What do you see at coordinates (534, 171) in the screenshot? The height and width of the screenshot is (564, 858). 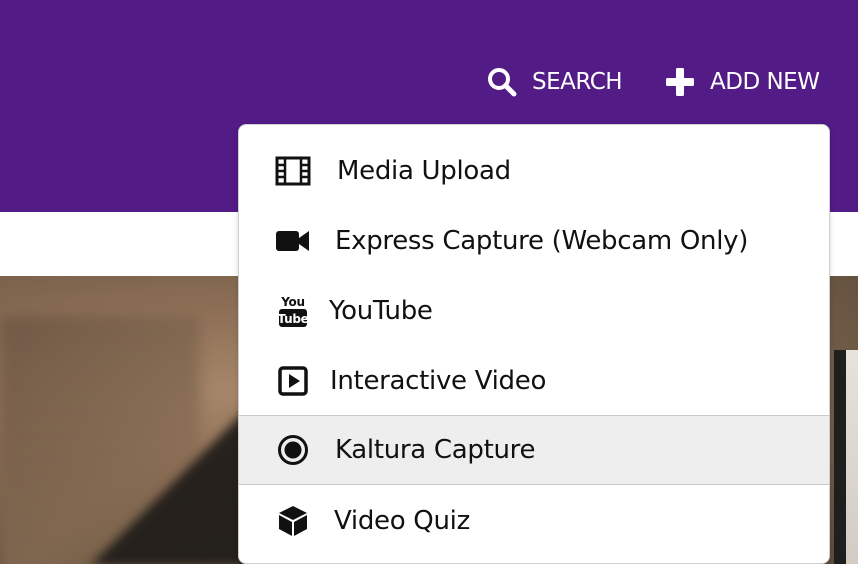 I see `menu-item-media-upload: Media Upload` at bounding box center [534, 171].